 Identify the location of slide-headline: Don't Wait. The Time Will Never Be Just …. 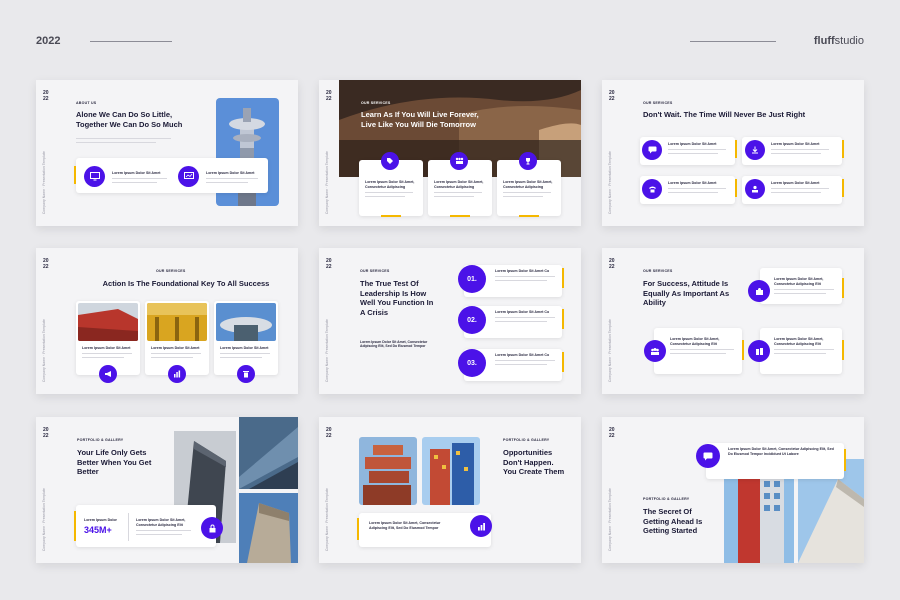
(724, 114).